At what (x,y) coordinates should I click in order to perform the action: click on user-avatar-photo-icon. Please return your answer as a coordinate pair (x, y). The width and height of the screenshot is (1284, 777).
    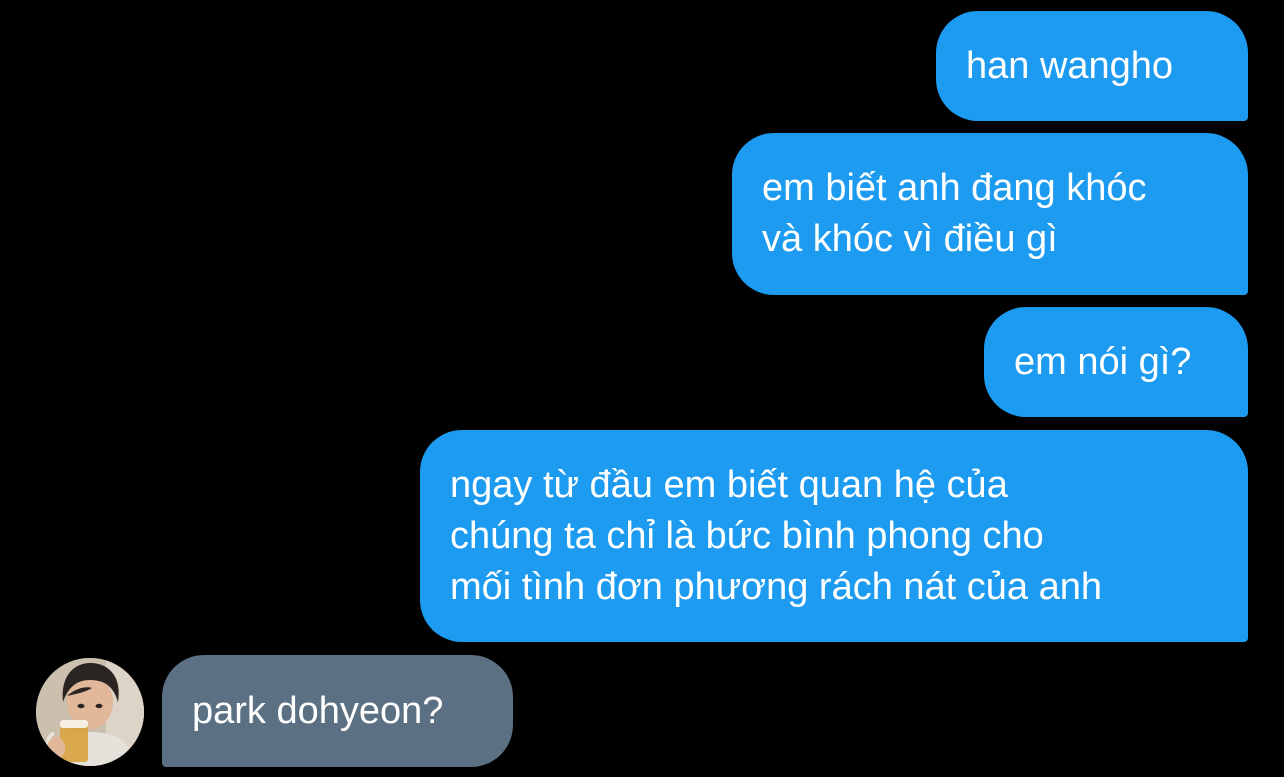
    Looking at the image, I should click on (90, 712).